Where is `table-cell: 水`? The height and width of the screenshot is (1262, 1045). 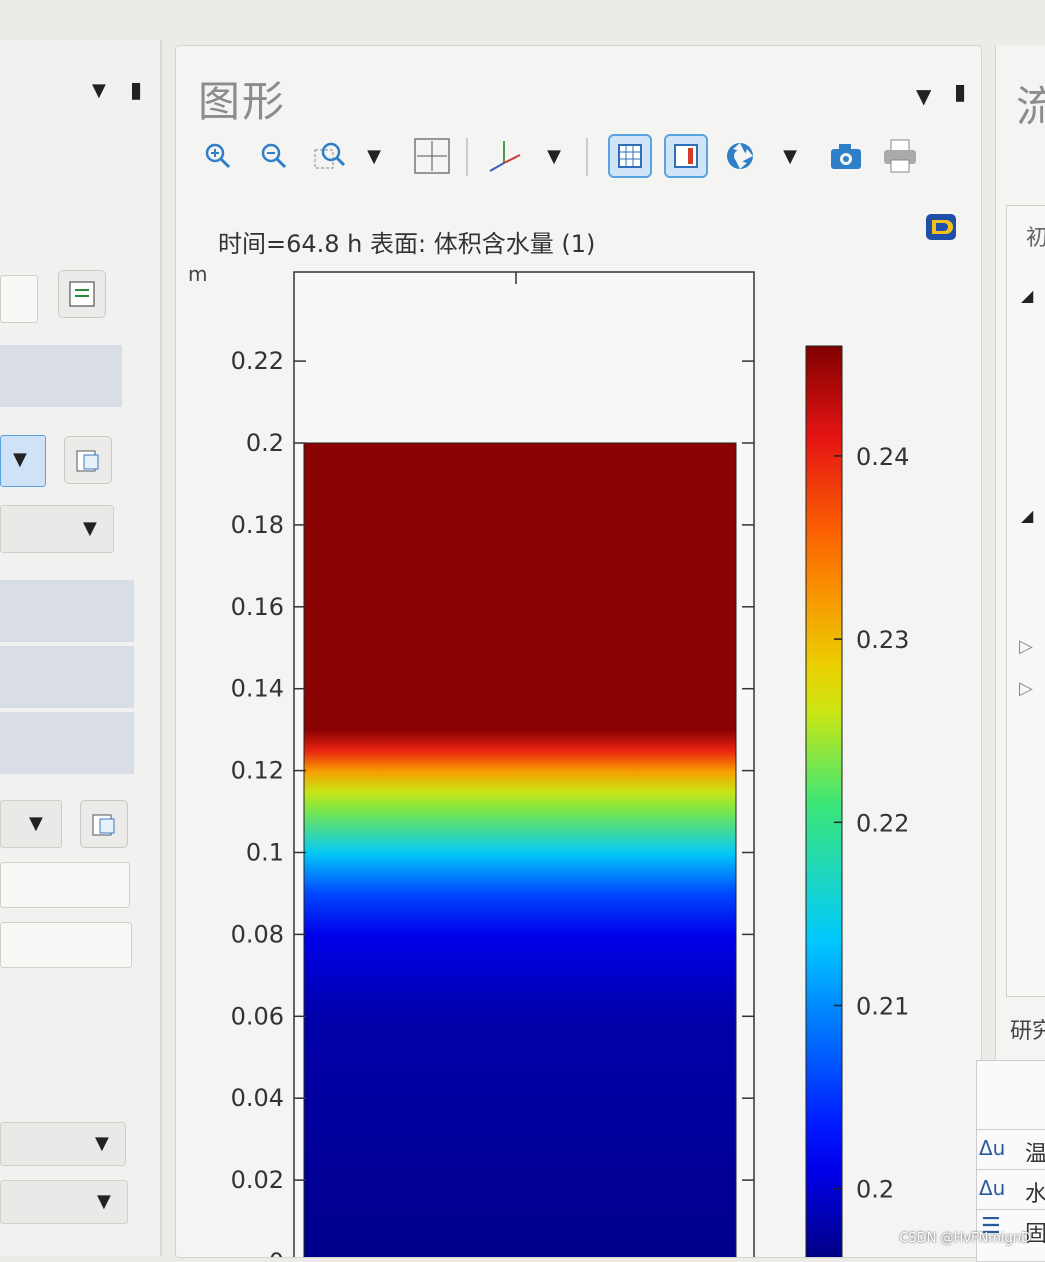 table-cell: 水 is located at coordinates (1035, 1194).